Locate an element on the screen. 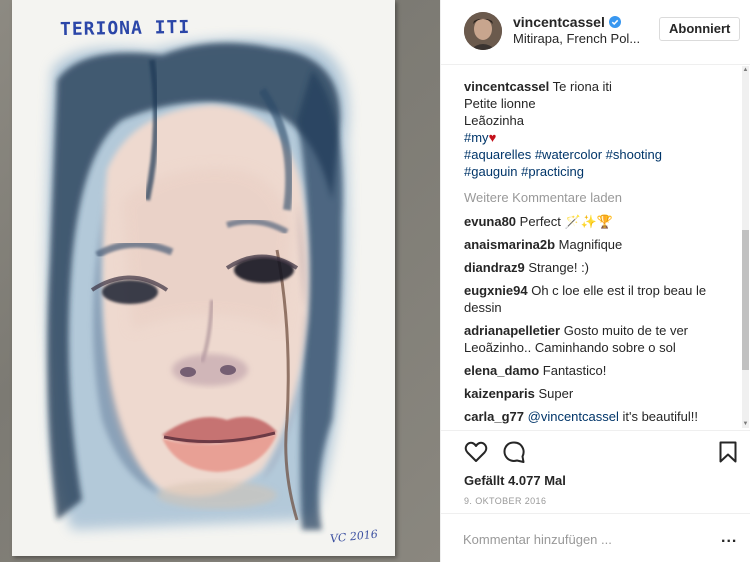 This screenshot has width=750, height=563. scroll-up-arrow-icon: ▲ is located at coordinates (745, 70).